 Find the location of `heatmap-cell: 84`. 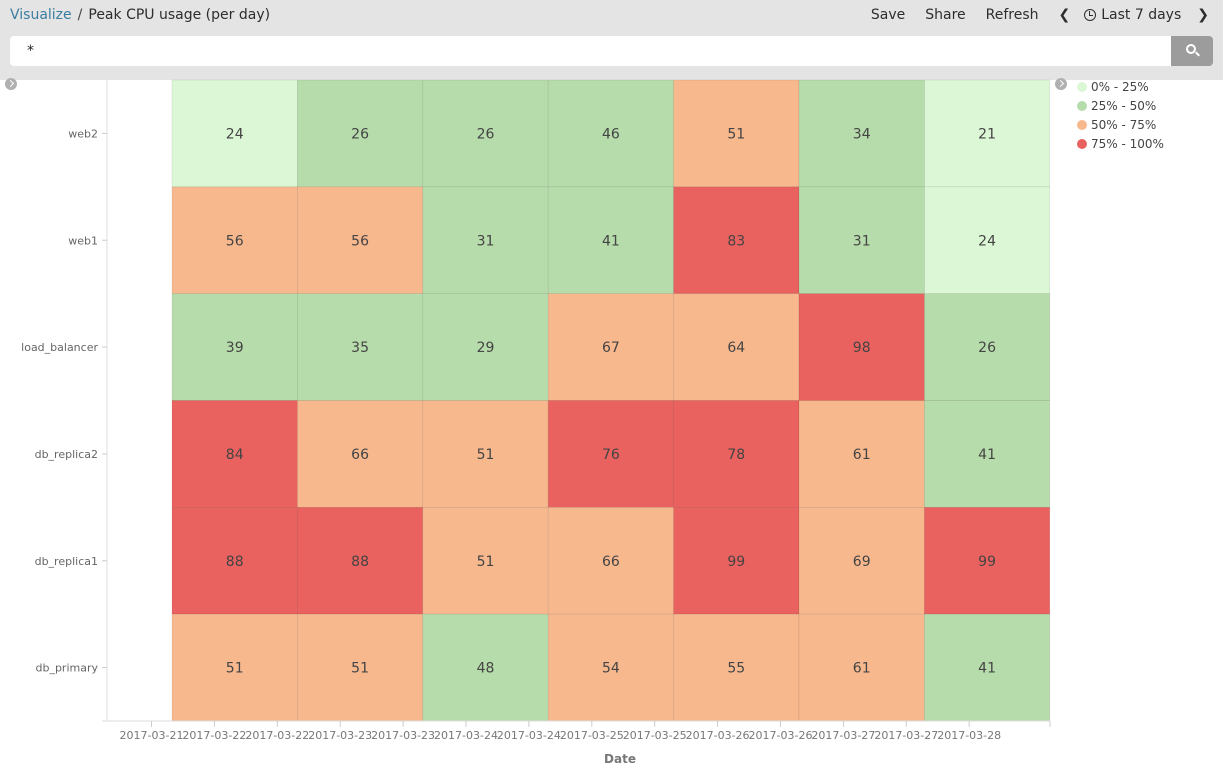

heatmap-cell: 84 is located at coordinates (234, 454).